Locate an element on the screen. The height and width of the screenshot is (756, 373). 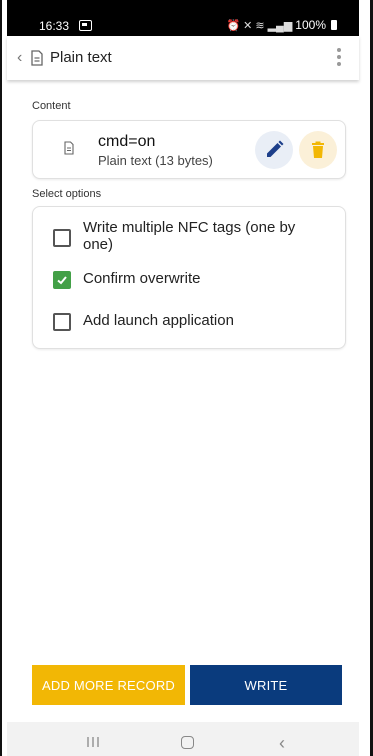
home-icon is located at coordinates (187, 742).